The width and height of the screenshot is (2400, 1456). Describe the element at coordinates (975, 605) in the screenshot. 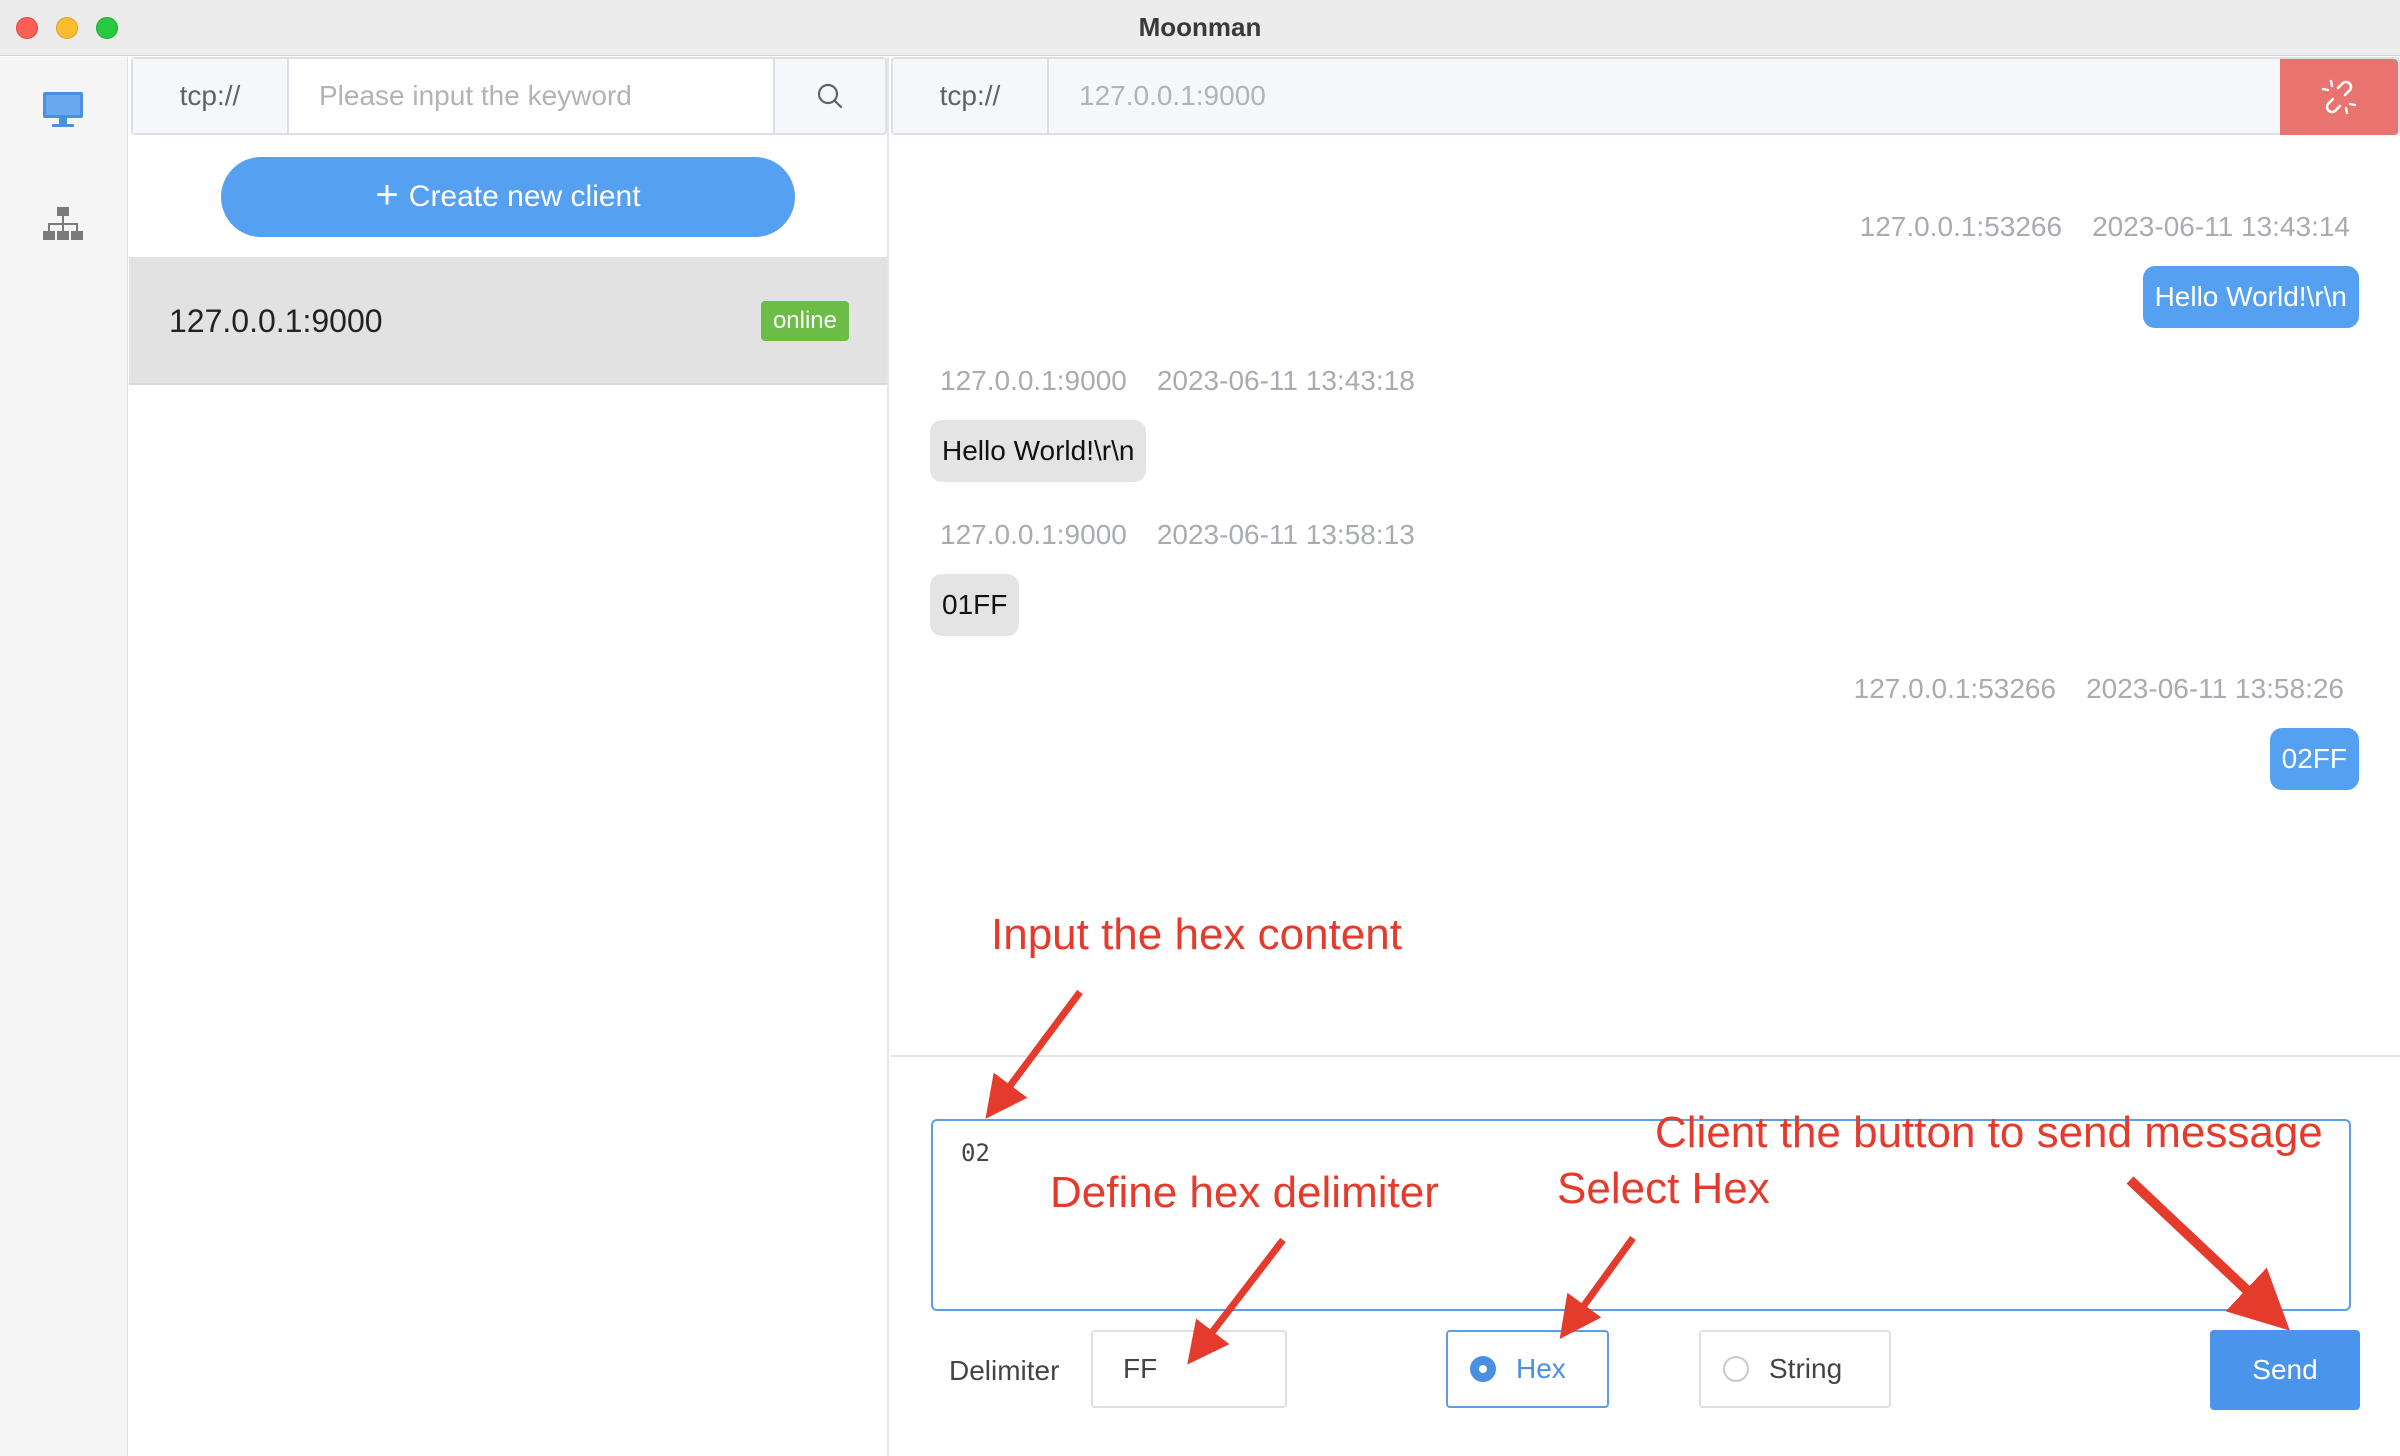

I see `message-bubble-incoming: 01FF` at that location.